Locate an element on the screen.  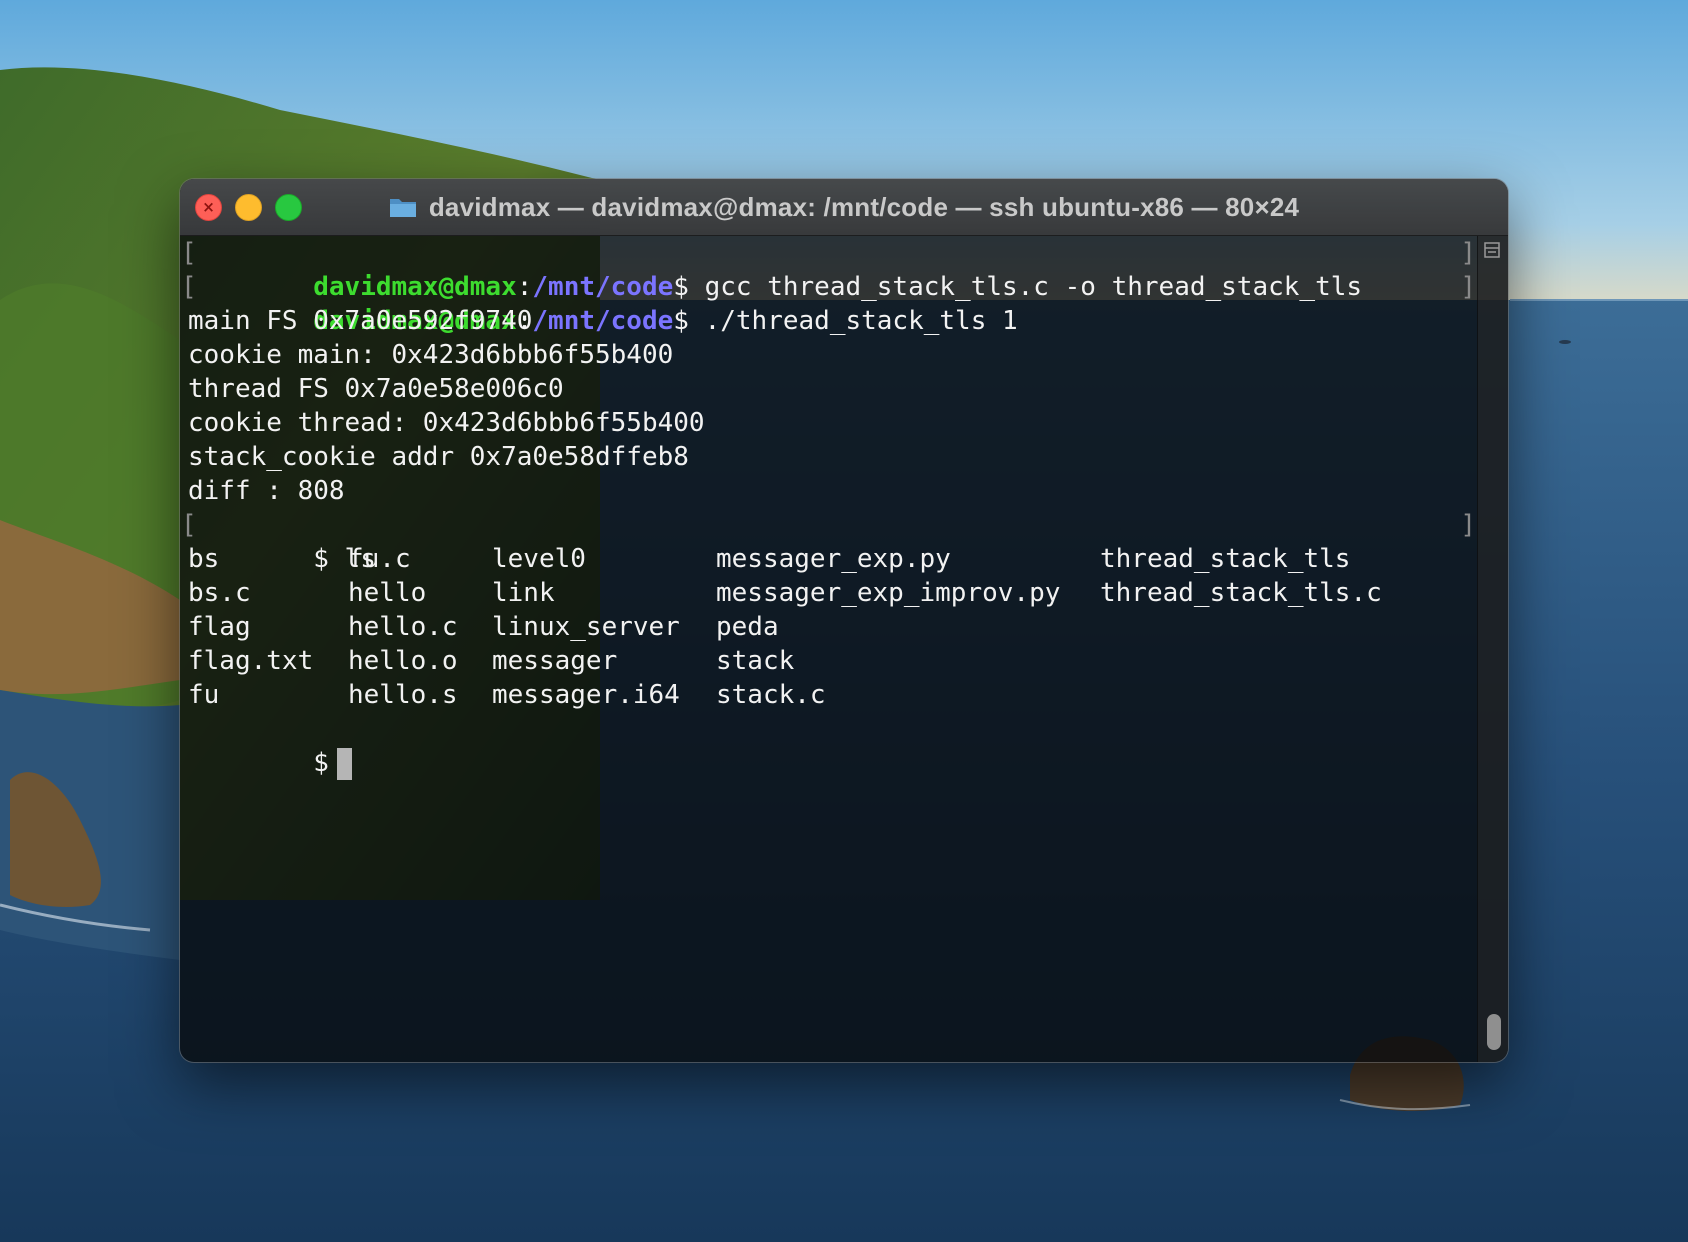
ls-entry: level0 is located at coordinates (539, 559).